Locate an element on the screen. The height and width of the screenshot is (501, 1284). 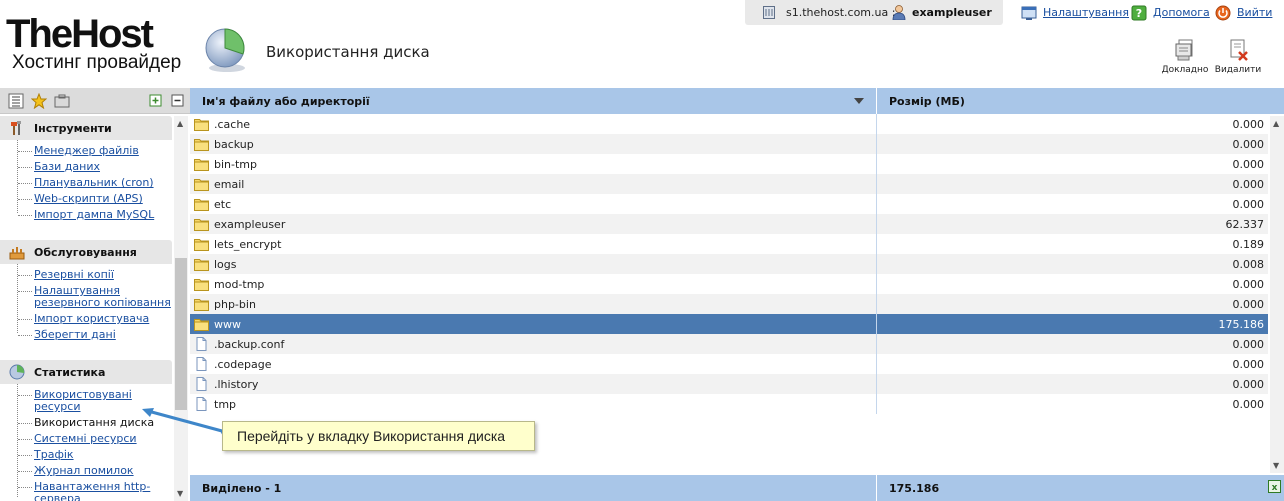
table-footer: Виділено - 1 175.186 x is located at coordinates (737, 488).